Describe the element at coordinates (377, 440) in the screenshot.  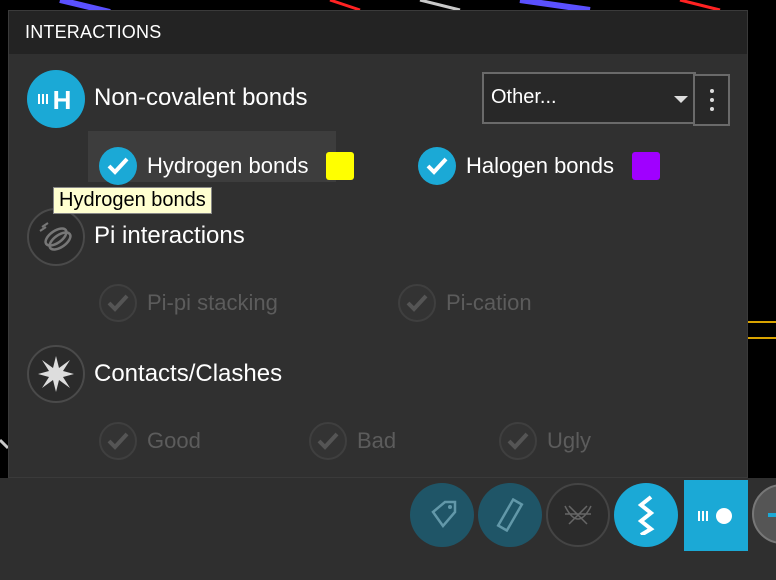
I see `option-label: Bad` at that location.